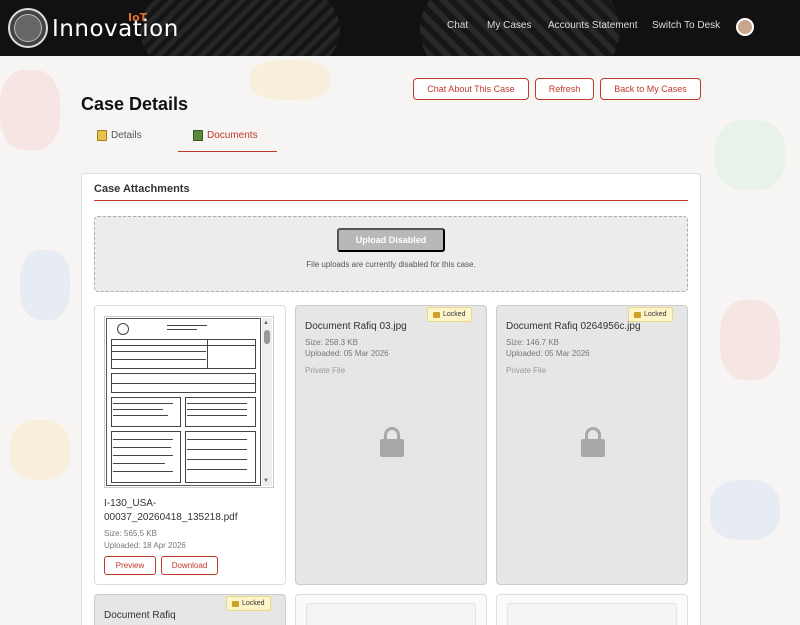 The width and height of the screenshot is (800, 625). I want to click on brand-superscript: IoT, so click(138, 17).